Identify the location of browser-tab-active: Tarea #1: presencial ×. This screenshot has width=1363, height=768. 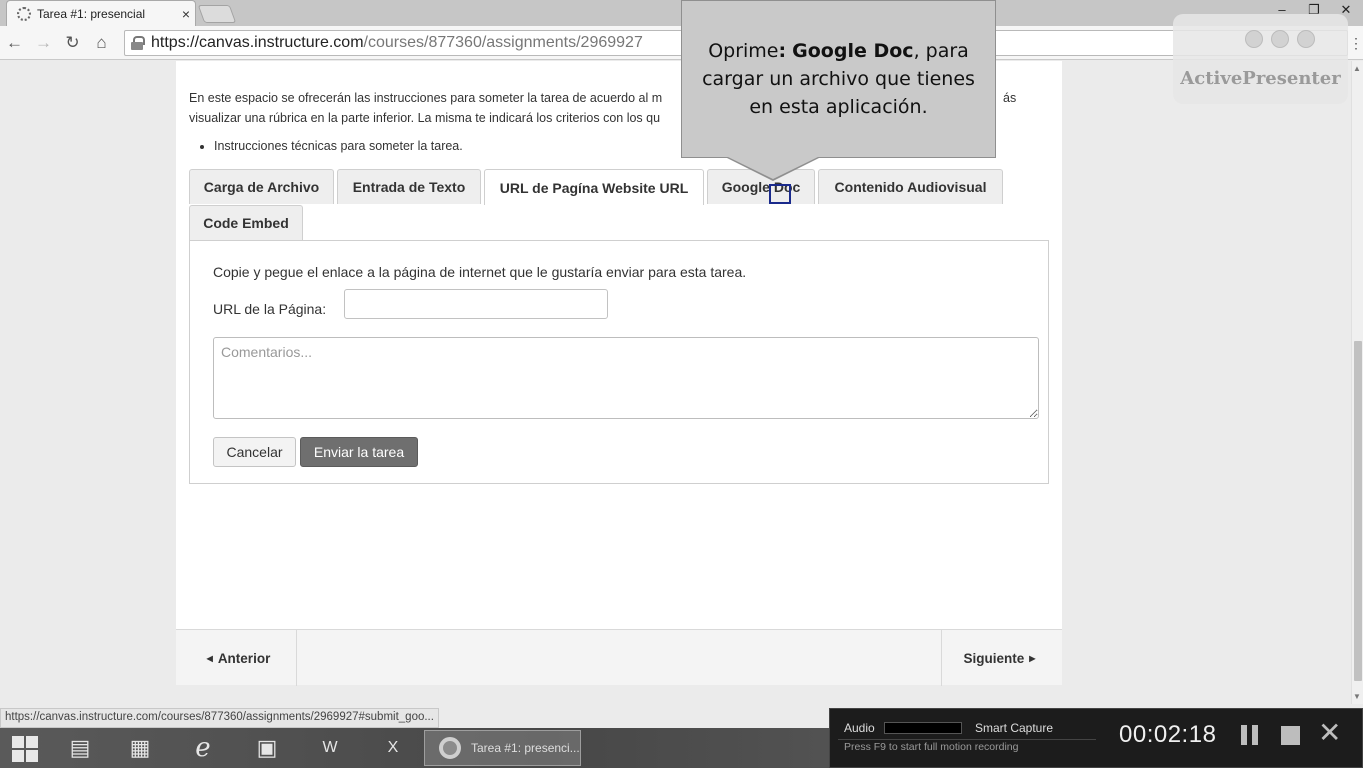
(101, 13).